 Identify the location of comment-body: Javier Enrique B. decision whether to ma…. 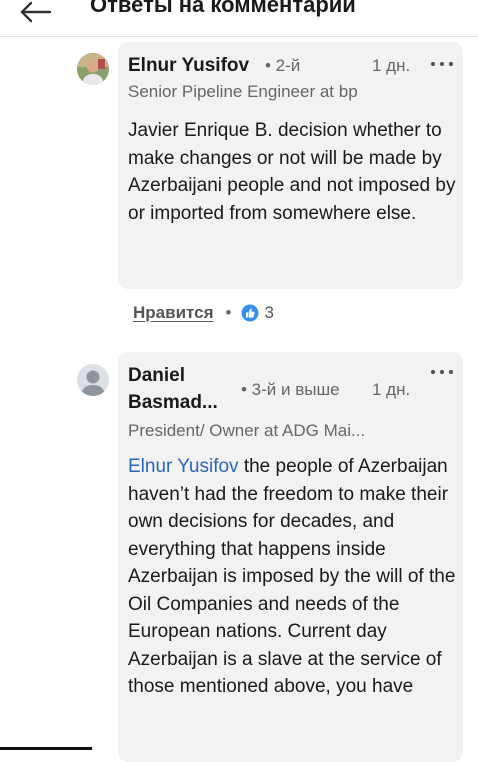
(292, 172).